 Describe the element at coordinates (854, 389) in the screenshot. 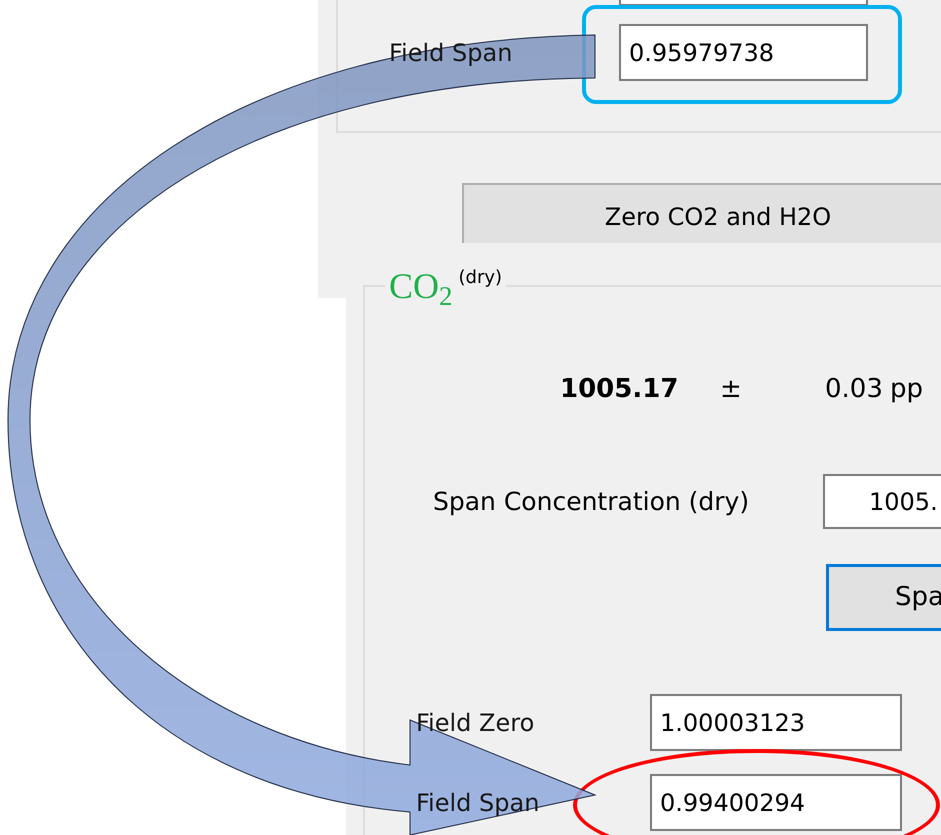

I see `uncertainty-value: 0.03` at that location.